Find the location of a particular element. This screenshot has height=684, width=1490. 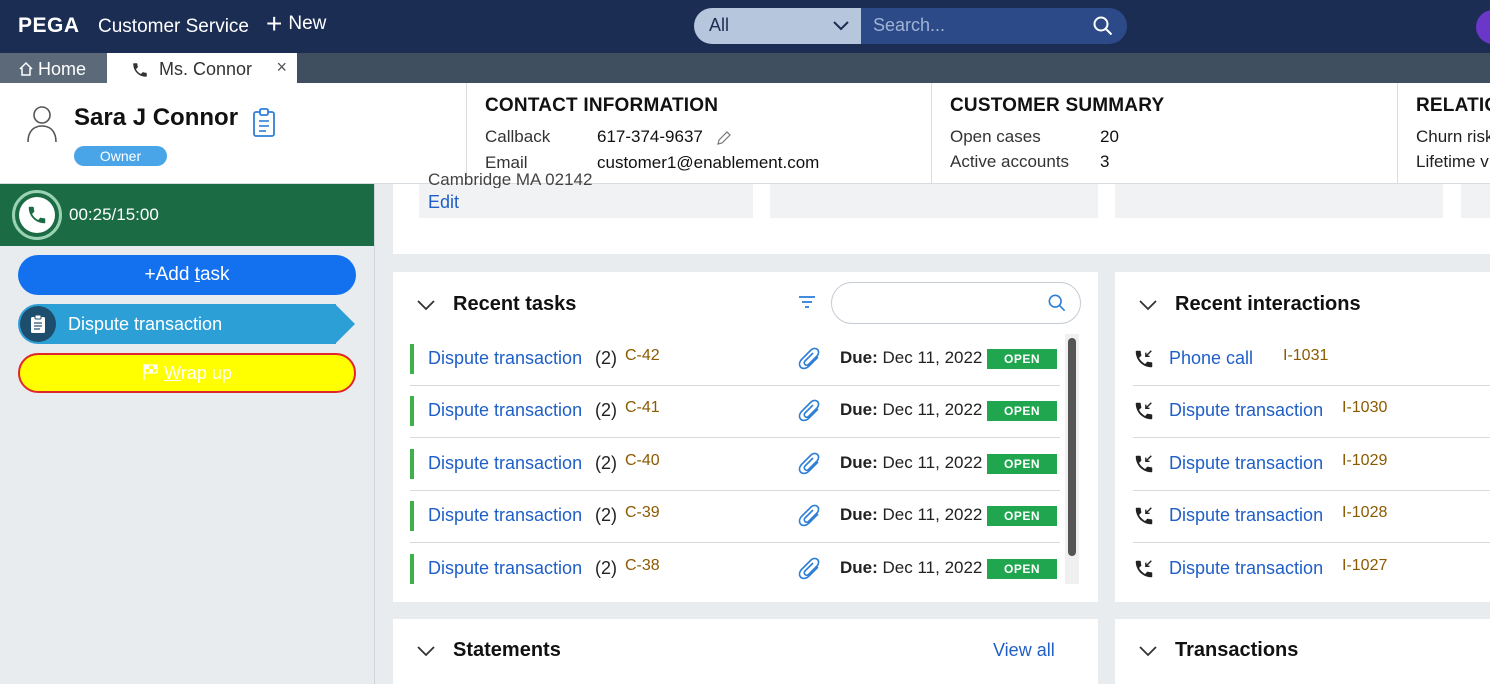

new-button: + New is located at coordinates (296, 23).